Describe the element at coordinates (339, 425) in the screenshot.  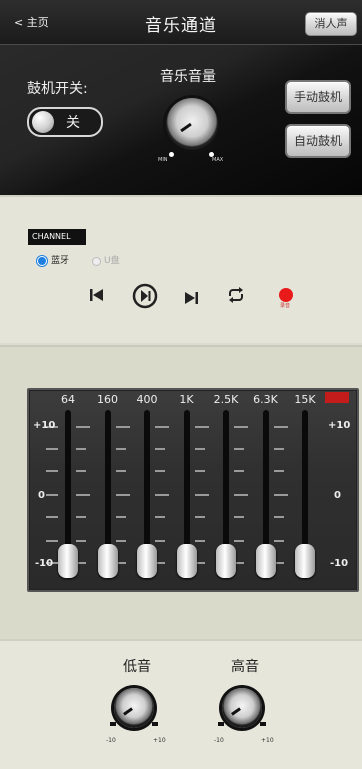
I see `eq-scale-top-right: +10` at that location.